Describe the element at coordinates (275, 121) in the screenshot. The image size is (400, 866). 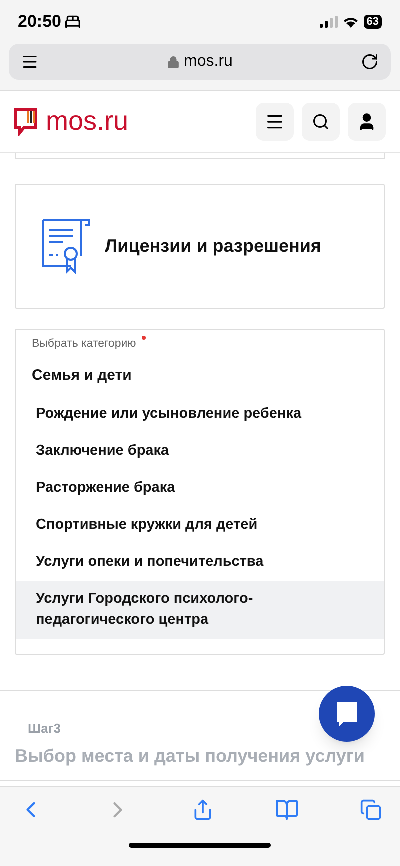
I see `menu-button` at that location.